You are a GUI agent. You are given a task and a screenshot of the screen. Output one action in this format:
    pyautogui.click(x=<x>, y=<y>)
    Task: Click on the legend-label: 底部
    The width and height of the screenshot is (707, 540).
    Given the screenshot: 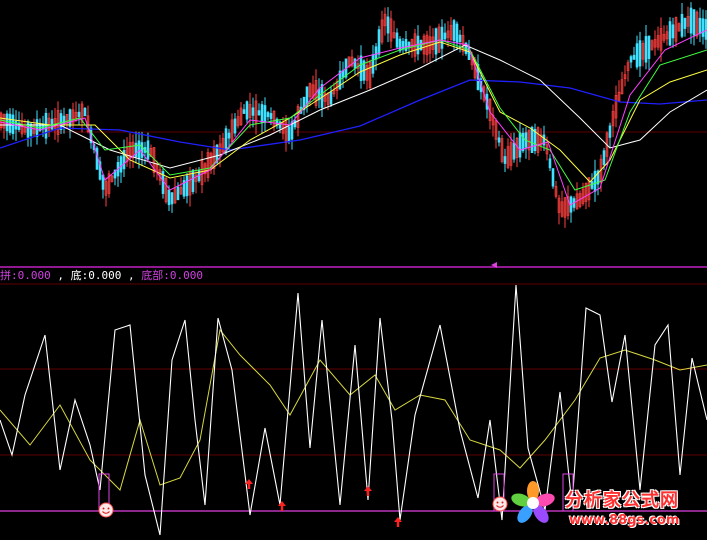 What is the action you would take?
    pyautogui.click(x=152, y=275)
    